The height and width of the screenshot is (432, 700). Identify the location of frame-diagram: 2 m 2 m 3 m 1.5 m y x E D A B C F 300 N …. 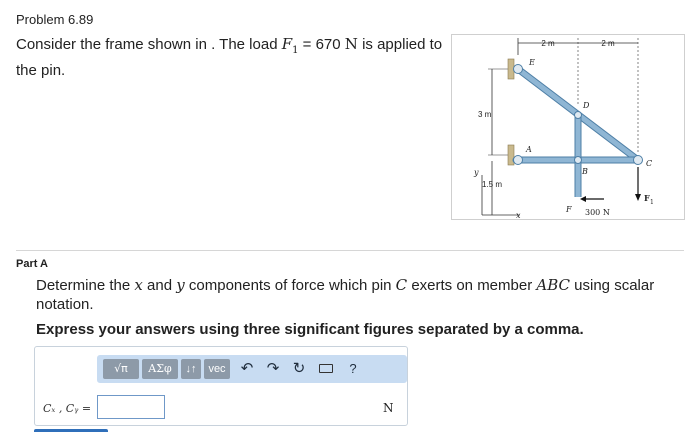
(563, 129).